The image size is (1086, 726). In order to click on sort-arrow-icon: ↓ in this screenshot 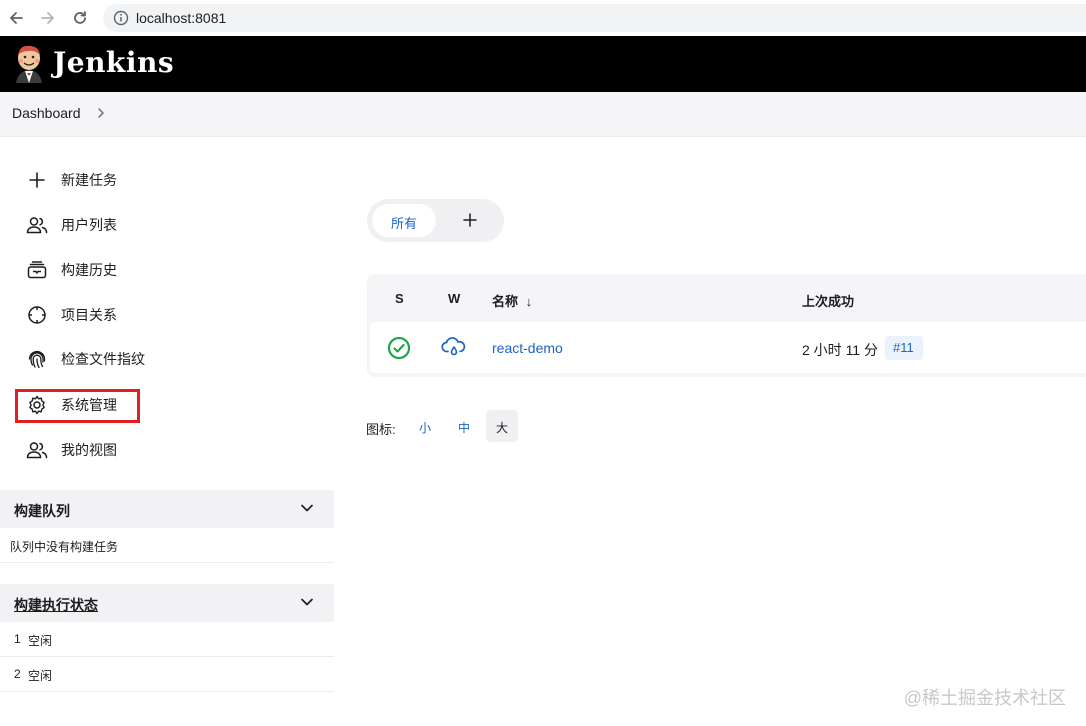, I will do `click(529, 301)`.